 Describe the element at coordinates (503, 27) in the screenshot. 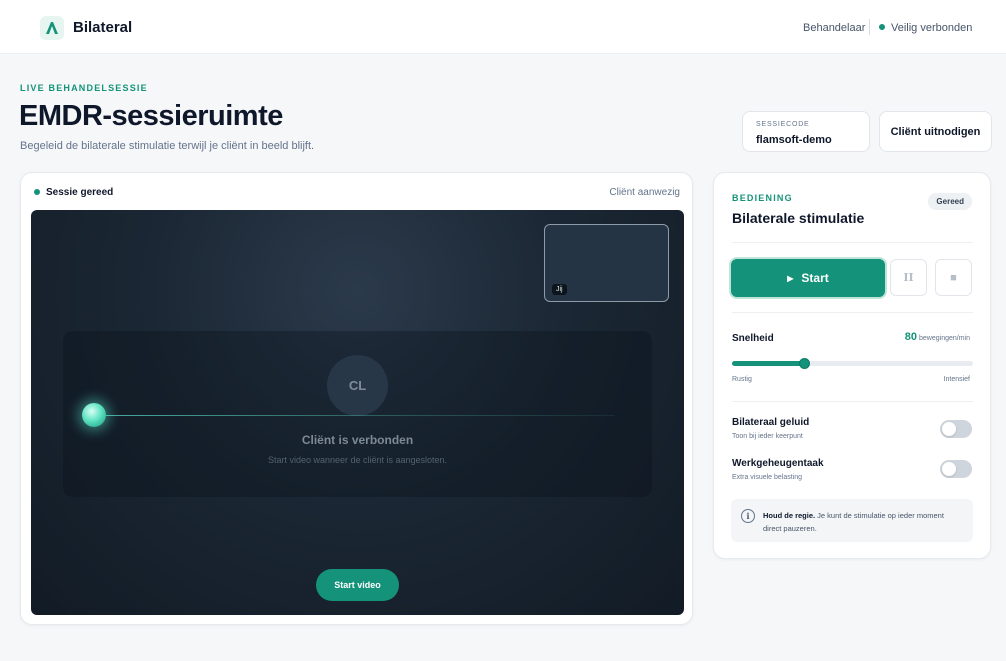

I see `top-bar: Bilateral Behandelaar Veilig verbonden` at that location.